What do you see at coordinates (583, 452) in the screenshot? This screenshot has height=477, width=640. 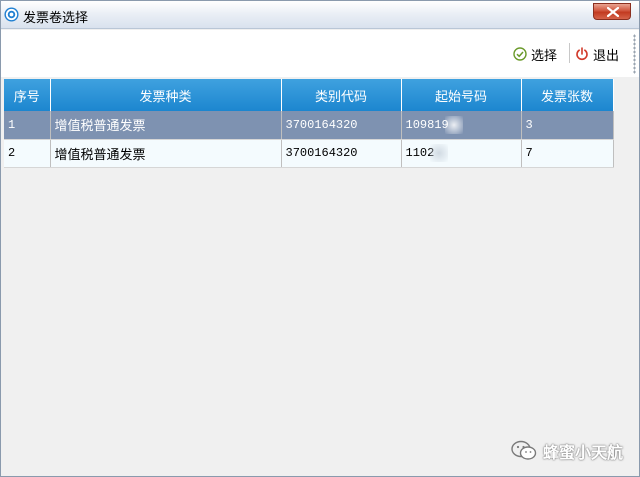 I see `watermark-text: 蜂蜜小天航` at bounding box center [583, 452].